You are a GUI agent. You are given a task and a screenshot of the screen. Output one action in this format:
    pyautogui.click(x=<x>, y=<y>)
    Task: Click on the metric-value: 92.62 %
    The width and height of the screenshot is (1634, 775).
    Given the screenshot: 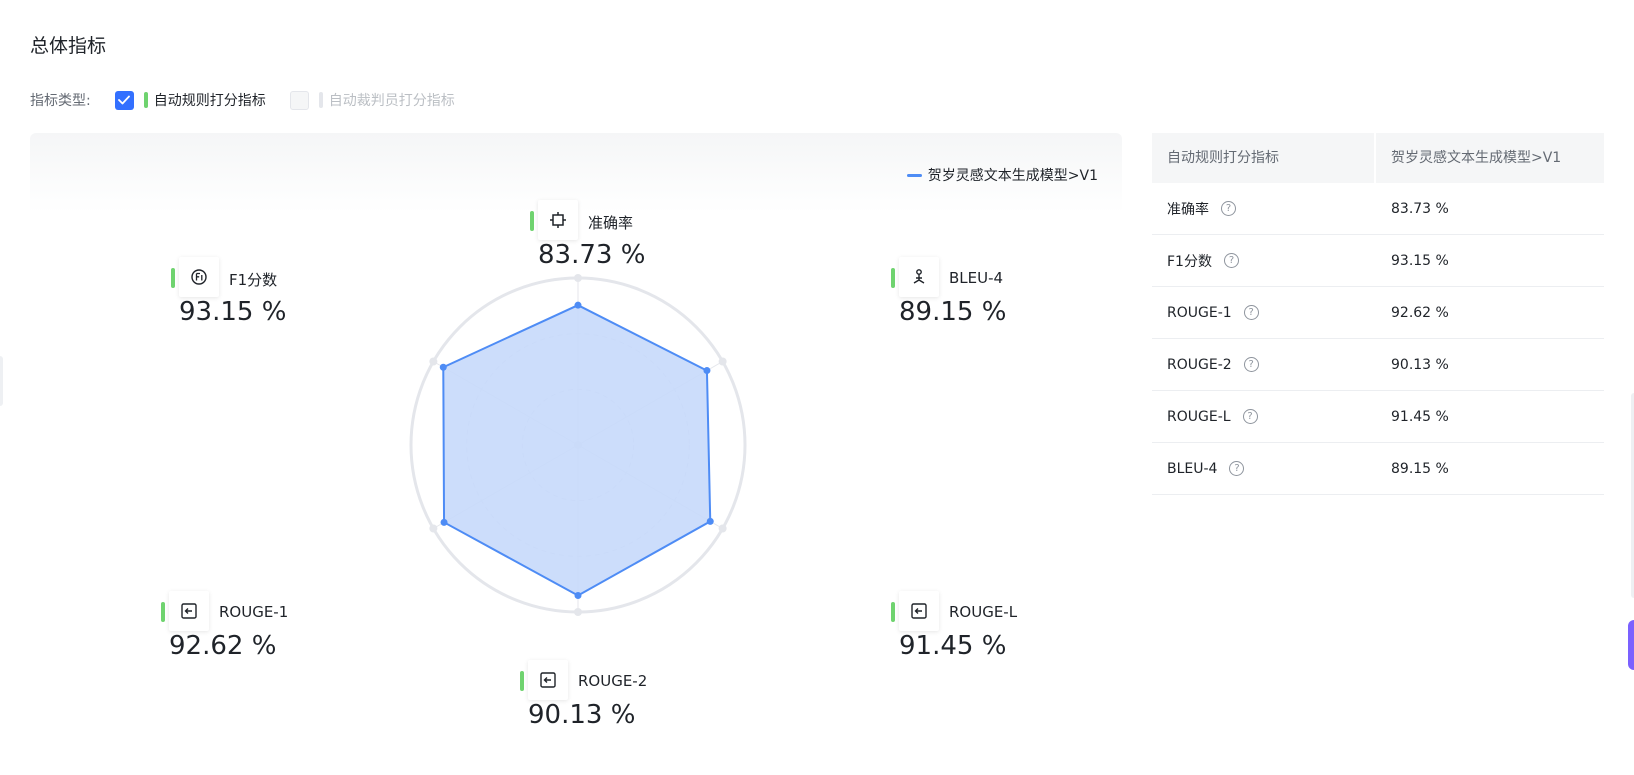 What is the action you would take?
    pyautogui.click(x=223, y=646)
    